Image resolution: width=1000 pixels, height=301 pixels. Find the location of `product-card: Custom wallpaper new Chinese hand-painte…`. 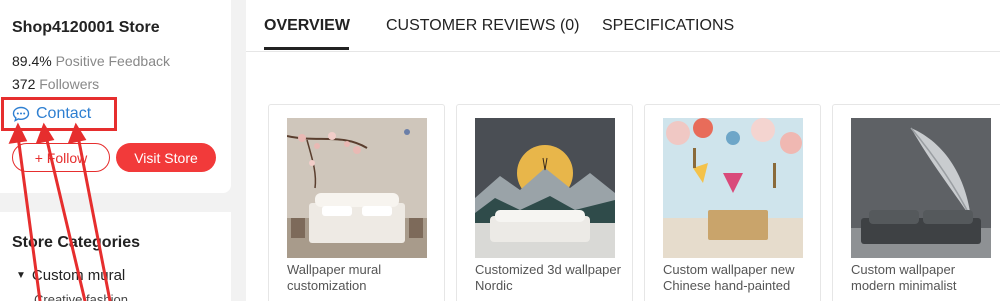

product-card: Custom wallpaper new Chinese hand-painte… is located at coordinates (732, 202).